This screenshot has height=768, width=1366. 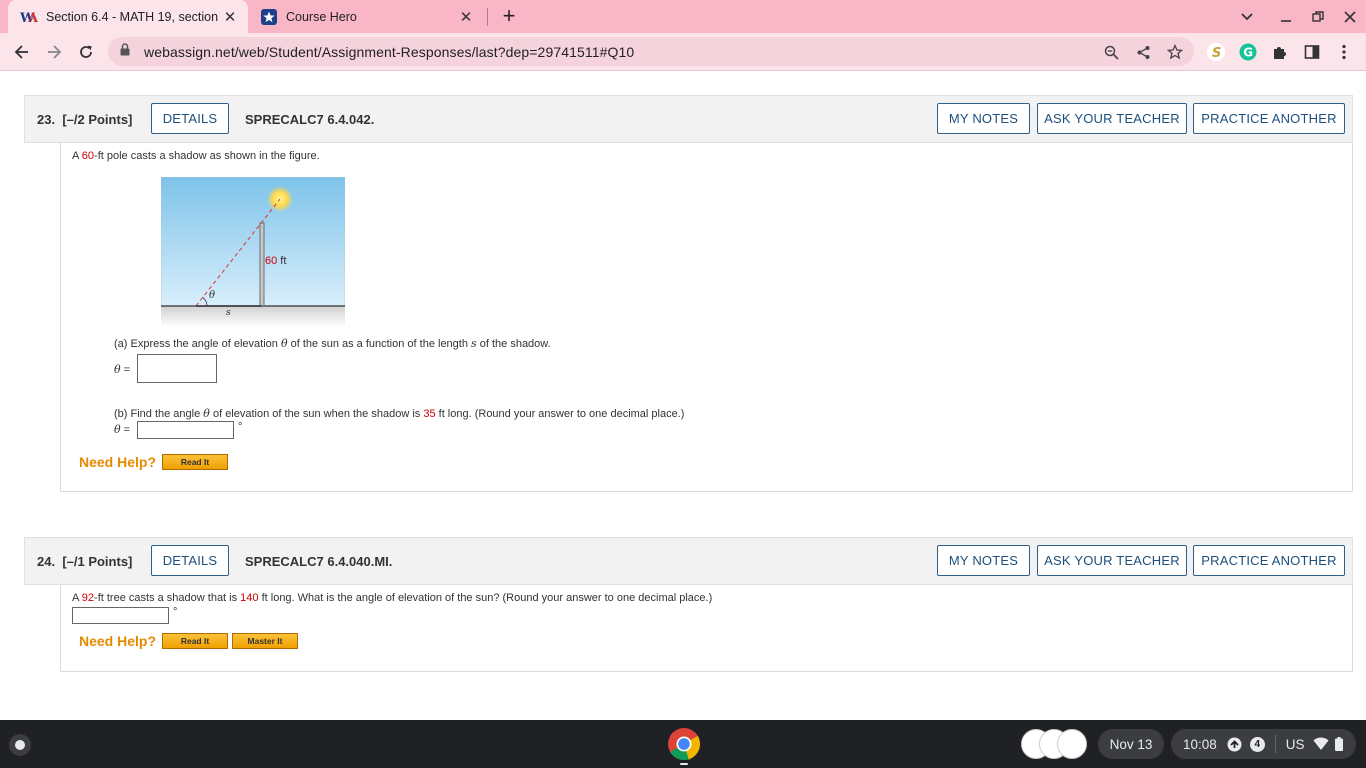 What do you see at coordinates (54, 52) in the screenshot?
I see `forward-icon` at bounding box center [54, 52].